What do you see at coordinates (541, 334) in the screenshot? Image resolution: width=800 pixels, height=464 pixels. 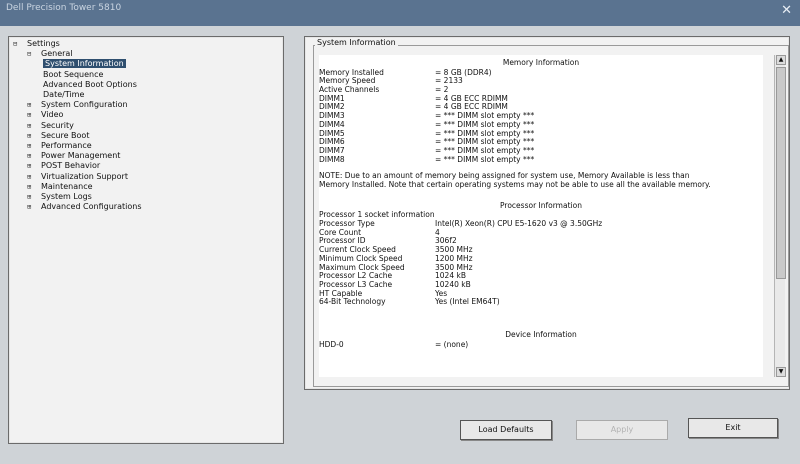 I see `device-information-header: Device Information` at bounding box center [541, 334].